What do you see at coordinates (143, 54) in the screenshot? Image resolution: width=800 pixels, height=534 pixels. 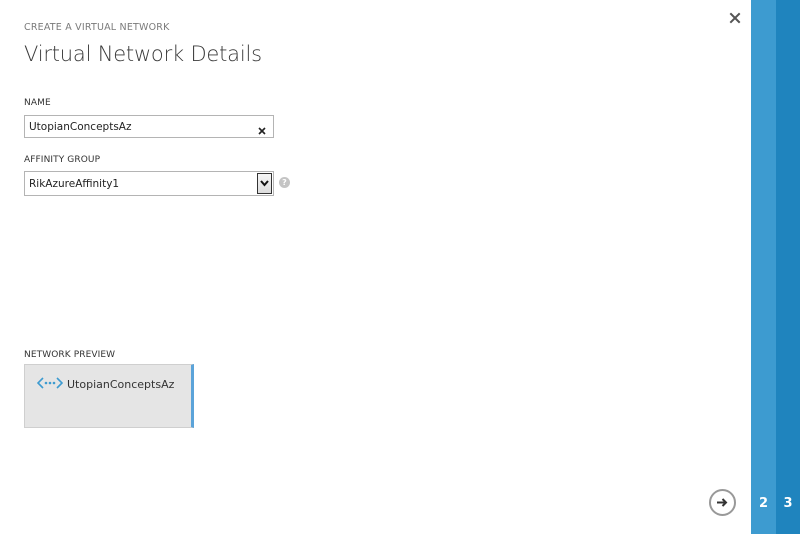 I see `page-title: Virtual Network Details` at bounding box center [143, 54].